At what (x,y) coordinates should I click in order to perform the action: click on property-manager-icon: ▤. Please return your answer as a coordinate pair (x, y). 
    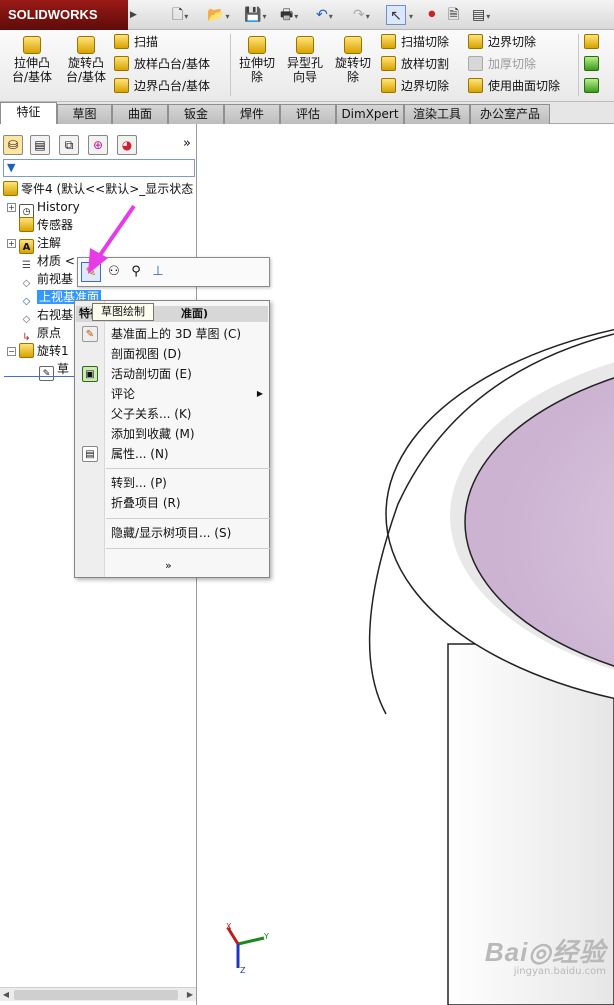
    Looking at the image, I should click on (40, 145).